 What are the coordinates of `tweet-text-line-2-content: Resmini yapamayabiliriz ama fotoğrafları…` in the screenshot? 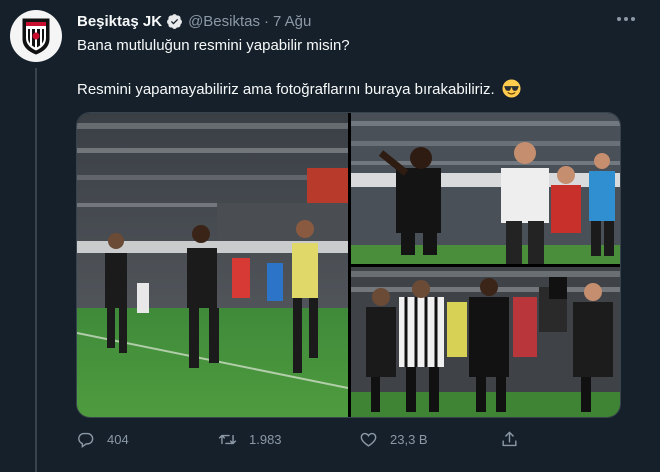 It's located at (286, 89).